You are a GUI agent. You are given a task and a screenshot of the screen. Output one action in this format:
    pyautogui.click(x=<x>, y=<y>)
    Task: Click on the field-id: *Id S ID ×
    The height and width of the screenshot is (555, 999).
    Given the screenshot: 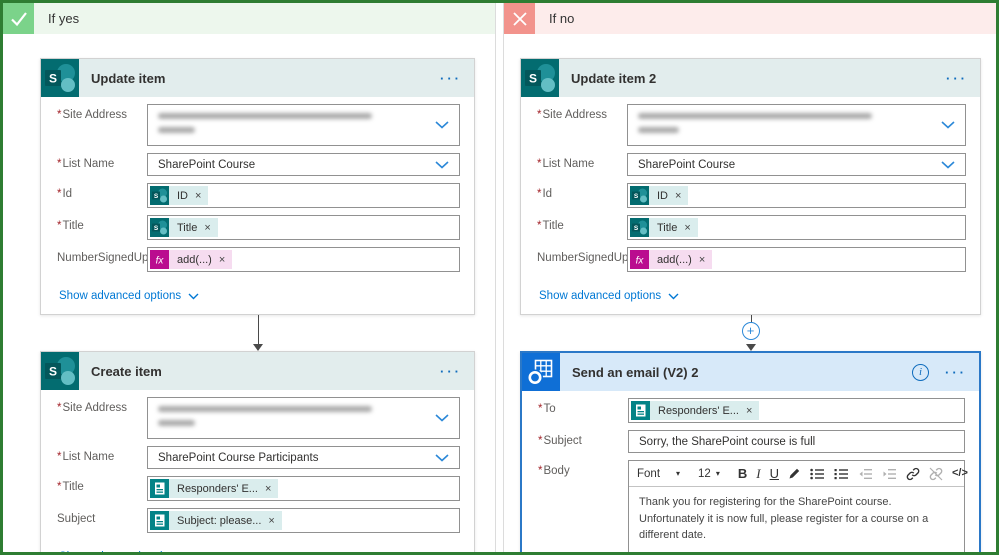 What is the action you would take?
    pyautogui.click(x=258, y=195)
    